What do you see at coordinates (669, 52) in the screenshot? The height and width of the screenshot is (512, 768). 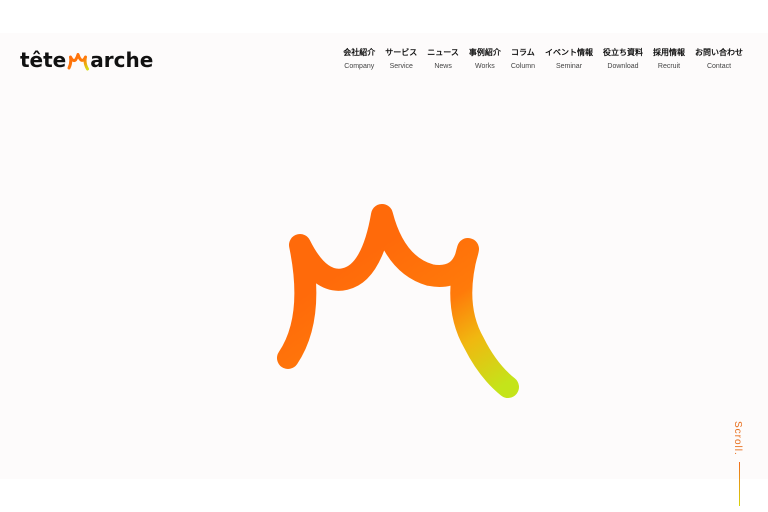 I see `nav-label-jp: 採用情報` at bounding box center [669, 52].